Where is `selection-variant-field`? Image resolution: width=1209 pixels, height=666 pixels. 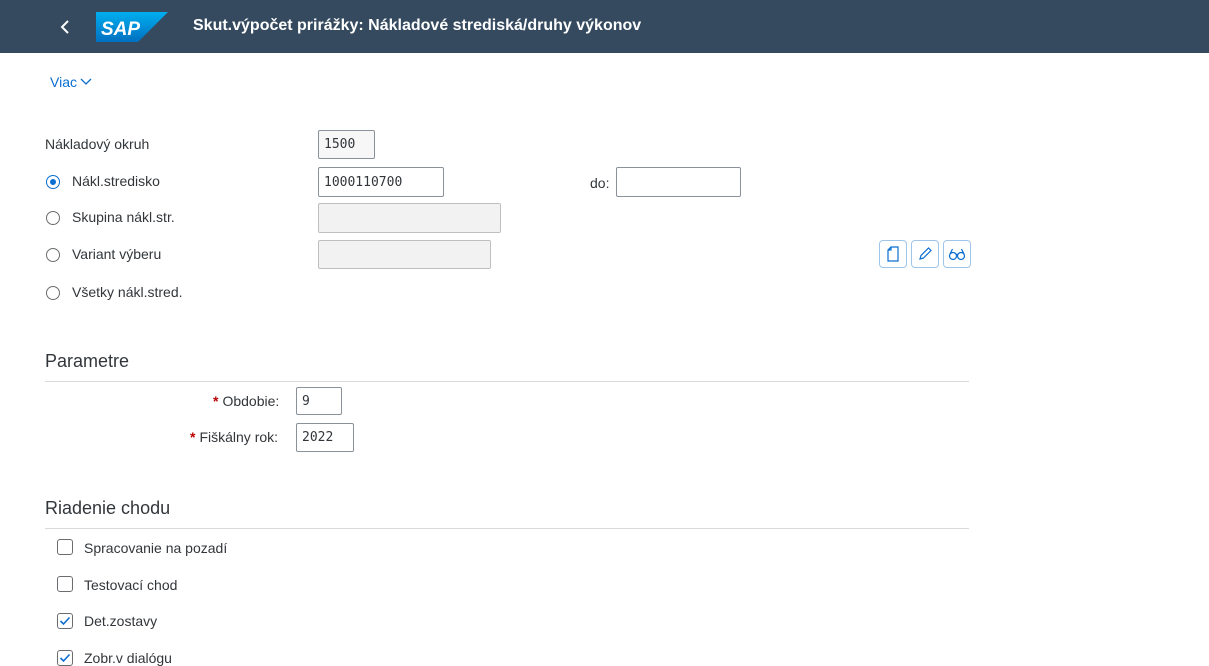
selection-variant-field is located at coordinates (404, 254).